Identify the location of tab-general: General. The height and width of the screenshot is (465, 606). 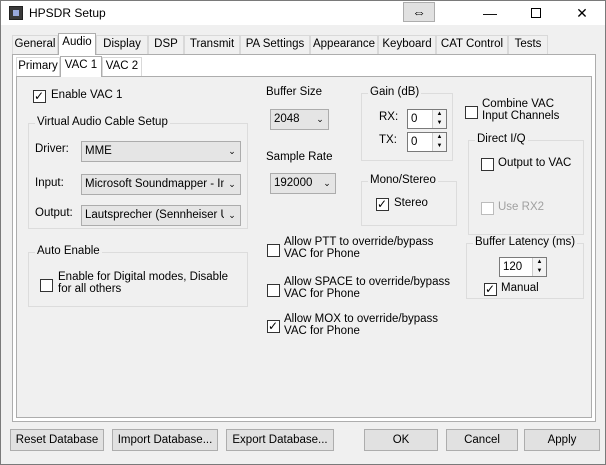
(35, 44).